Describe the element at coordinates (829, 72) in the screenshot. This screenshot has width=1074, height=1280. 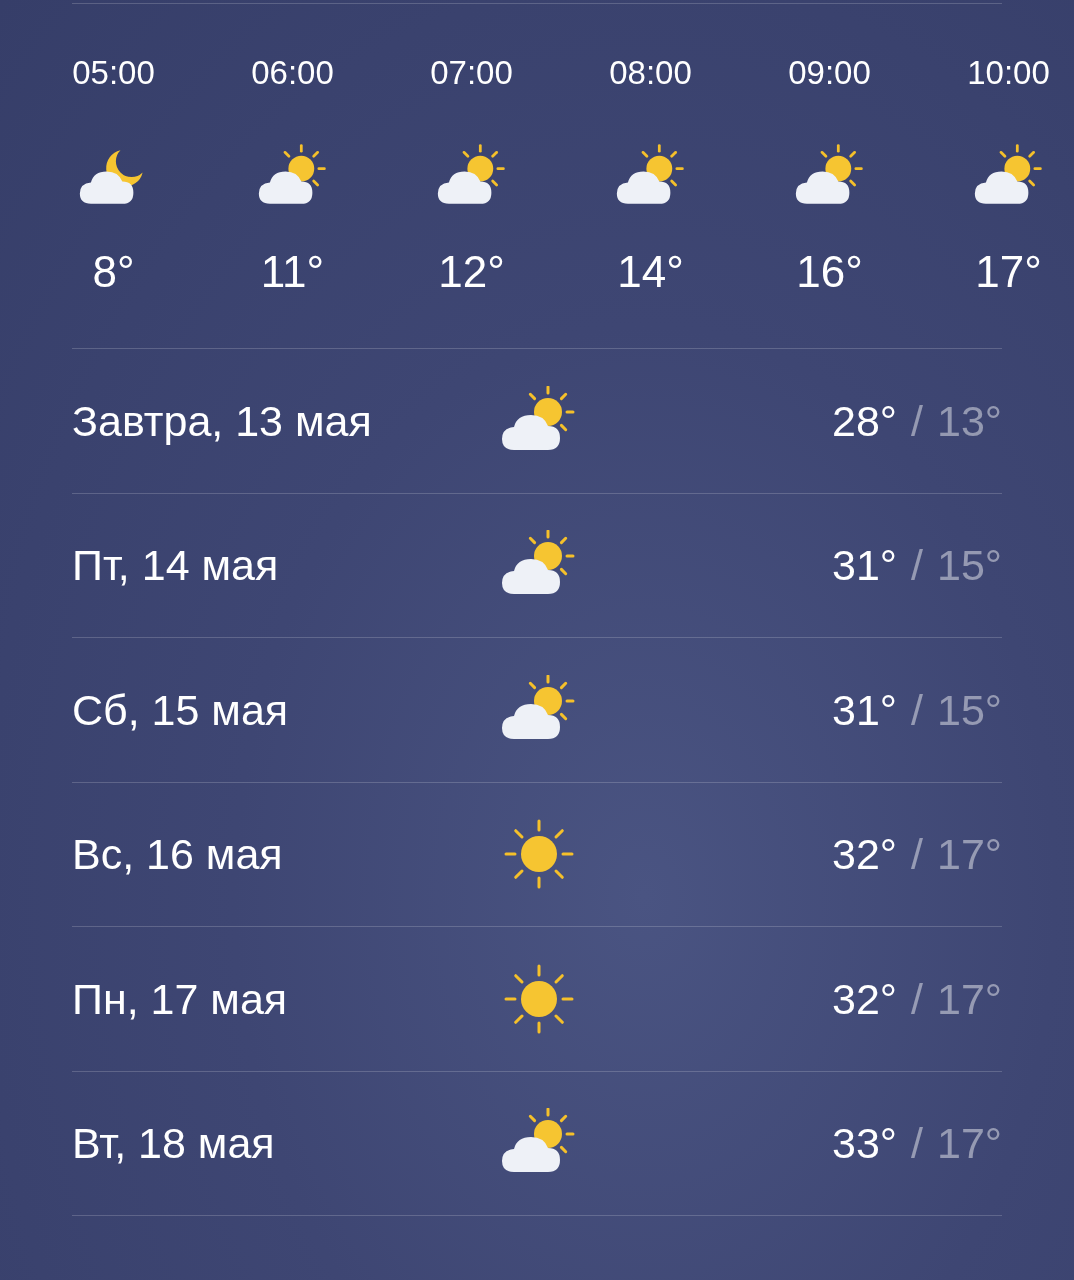
I see `hour-time: 09:00` at that location.